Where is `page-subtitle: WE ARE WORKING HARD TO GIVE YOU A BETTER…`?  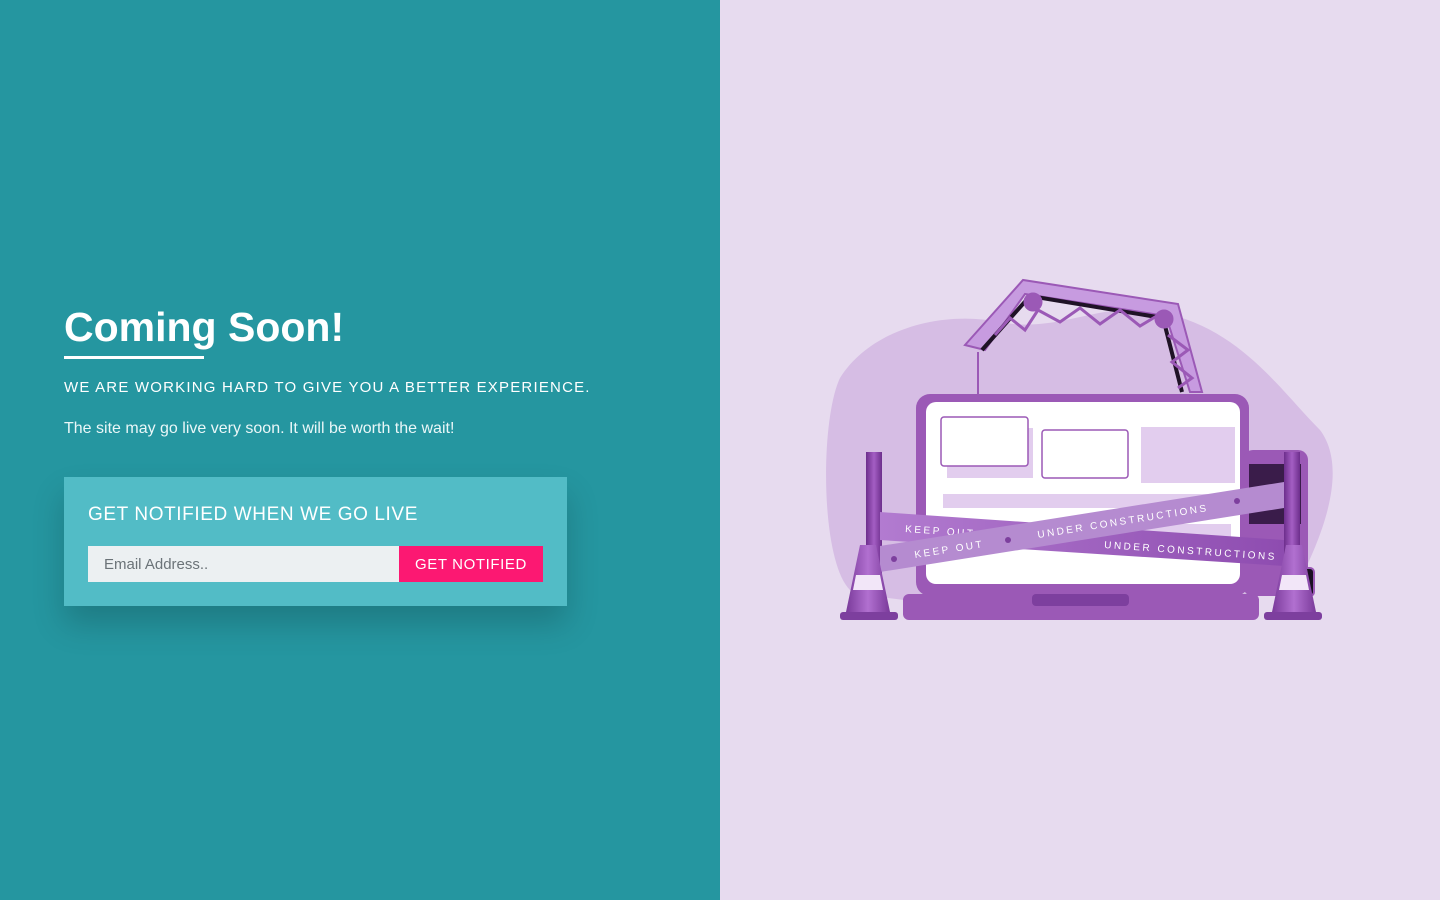 page-subtitle: WE ARE WORKING HARD TO GIVE YOU A BETTER… is located at coordinates (327, 387).